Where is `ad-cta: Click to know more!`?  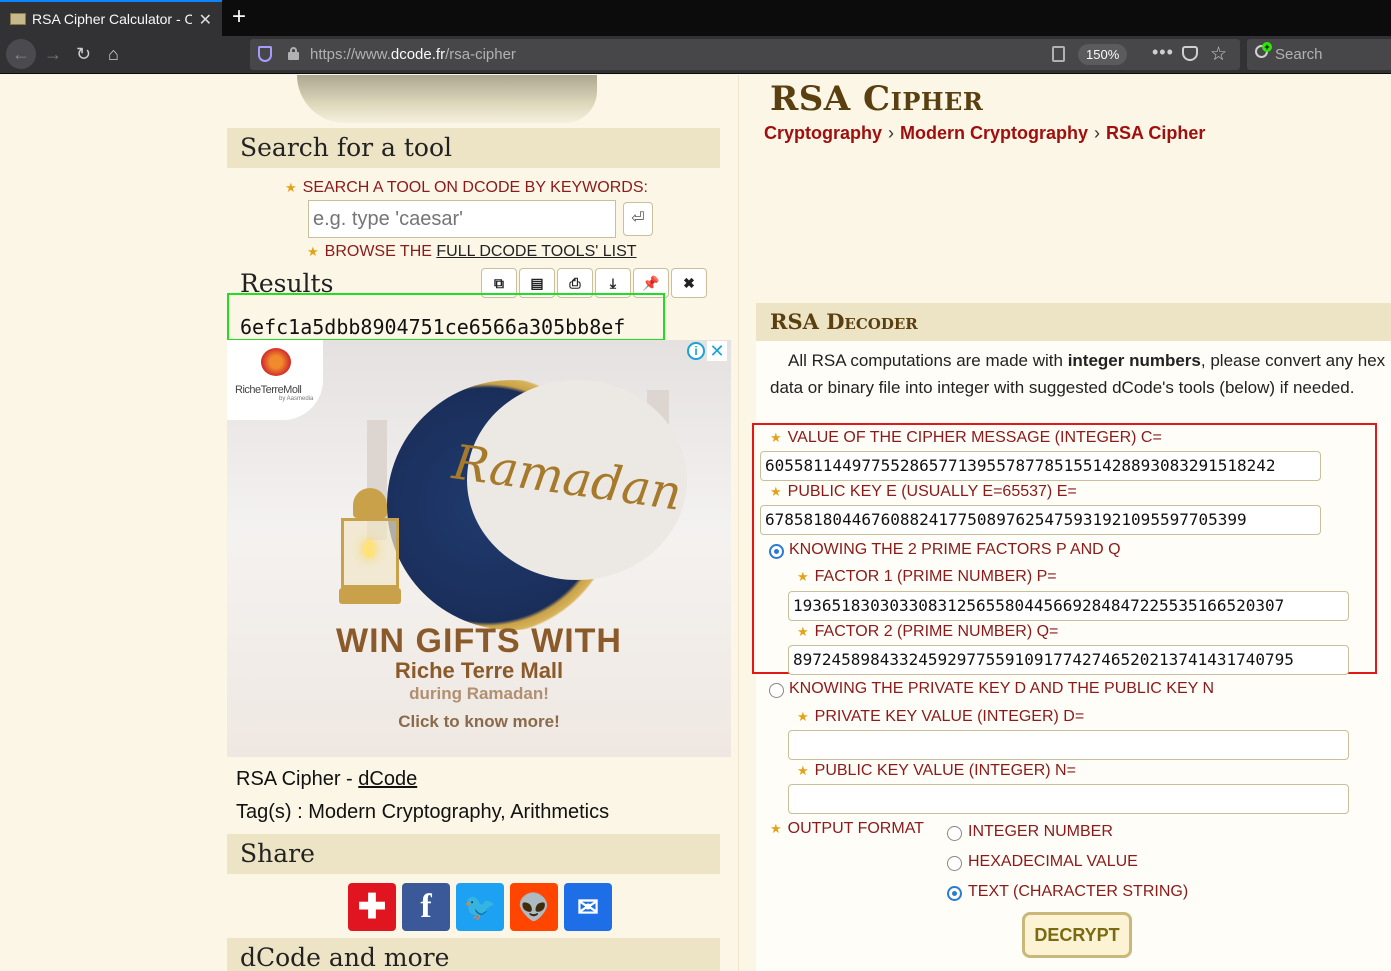
ad-cta: Click to know more! is located at coordinates (479, 721).